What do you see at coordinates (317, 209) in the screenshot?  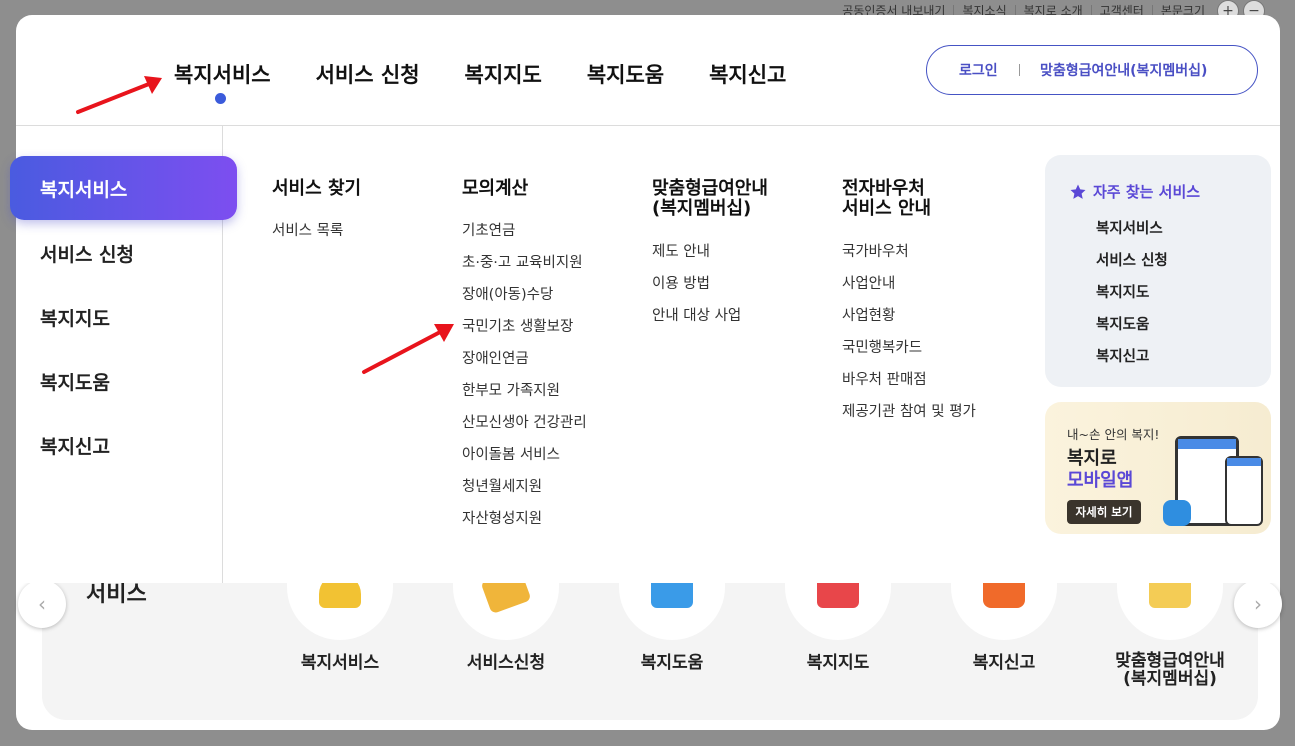 I see `menu-column-find-service: 서비스 찾기 서비스 목록` at bounding box center [317, 209].